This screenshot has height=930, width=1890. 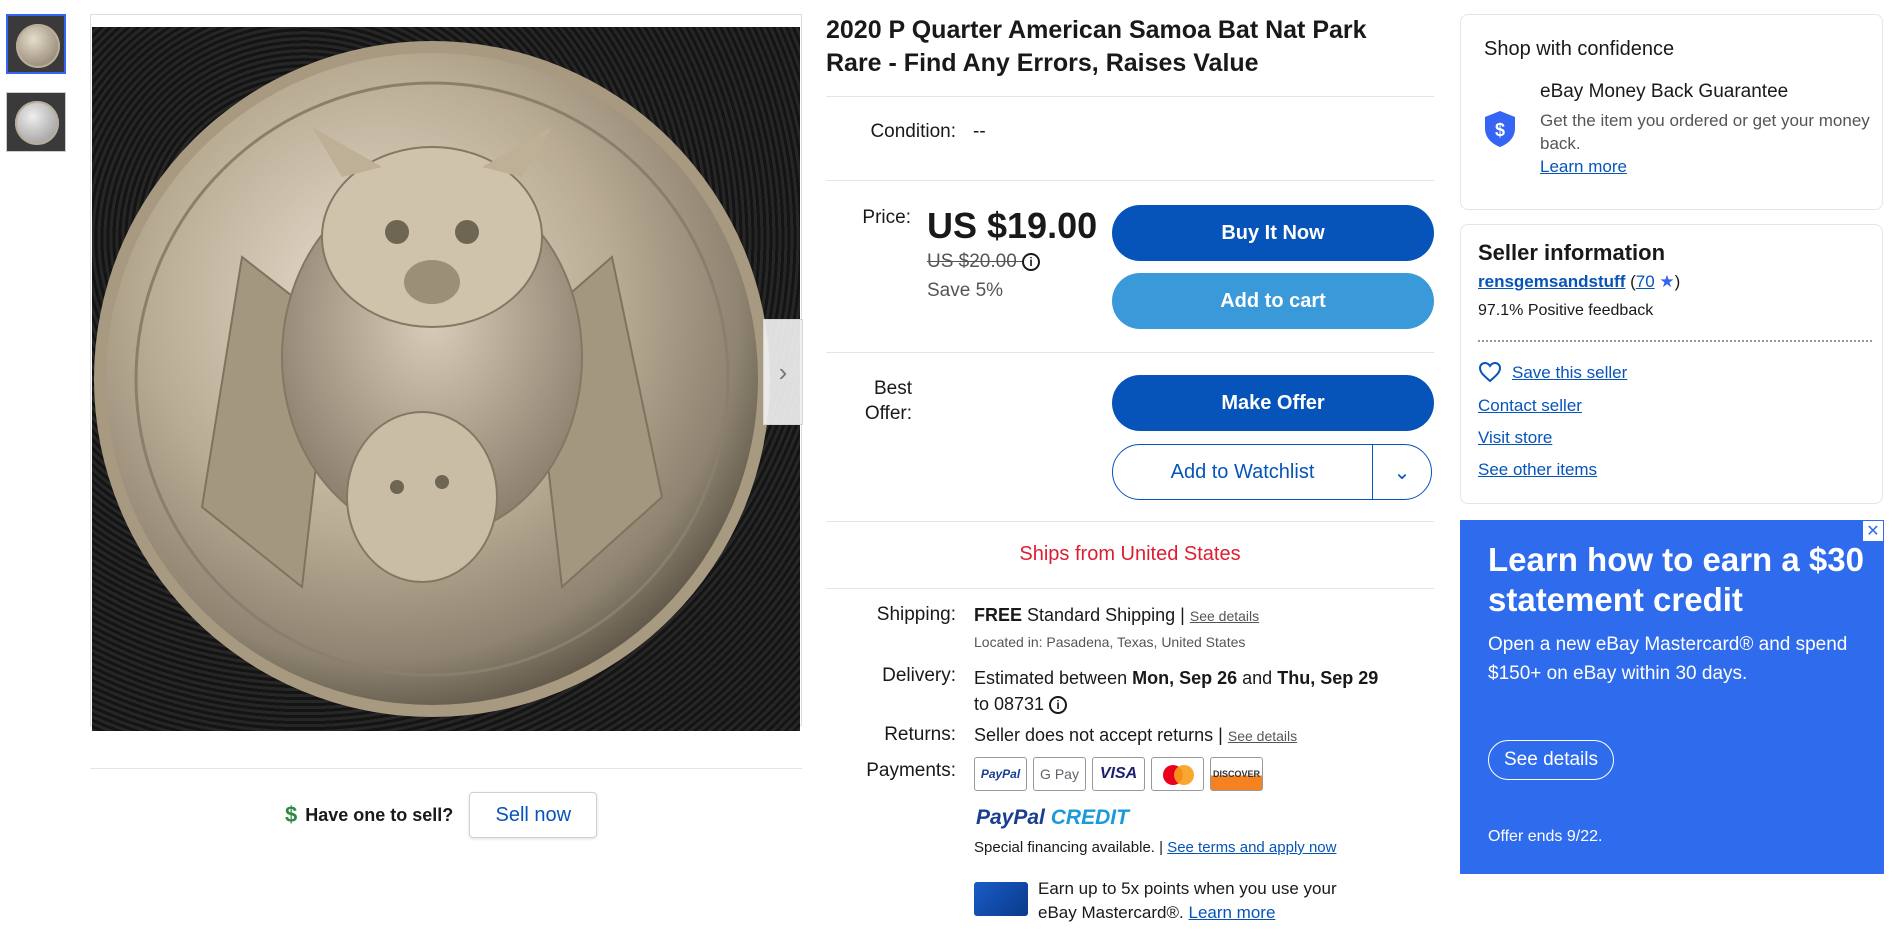 I want to click on seller-paren-open: (, so click(x=1630, y=281).